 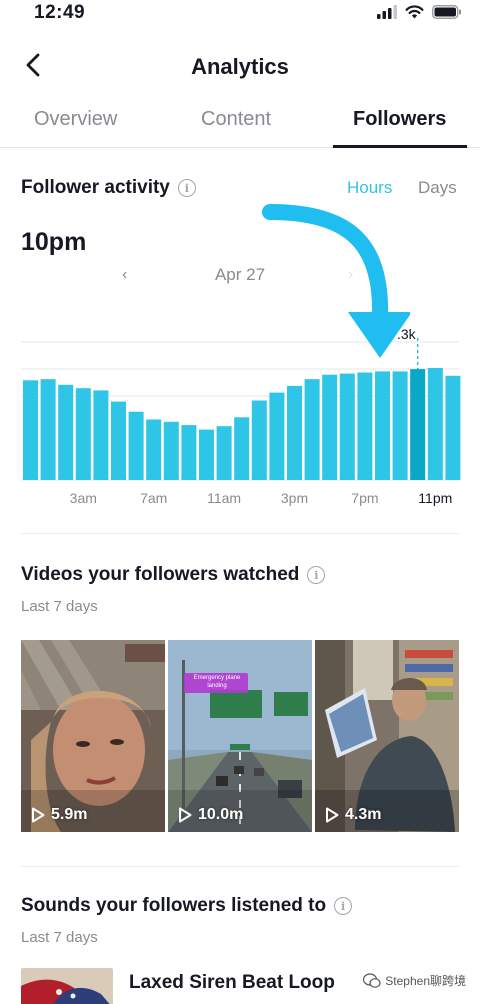 I want to click on x-tick-label: 11pm, so click(x=435, y=498).